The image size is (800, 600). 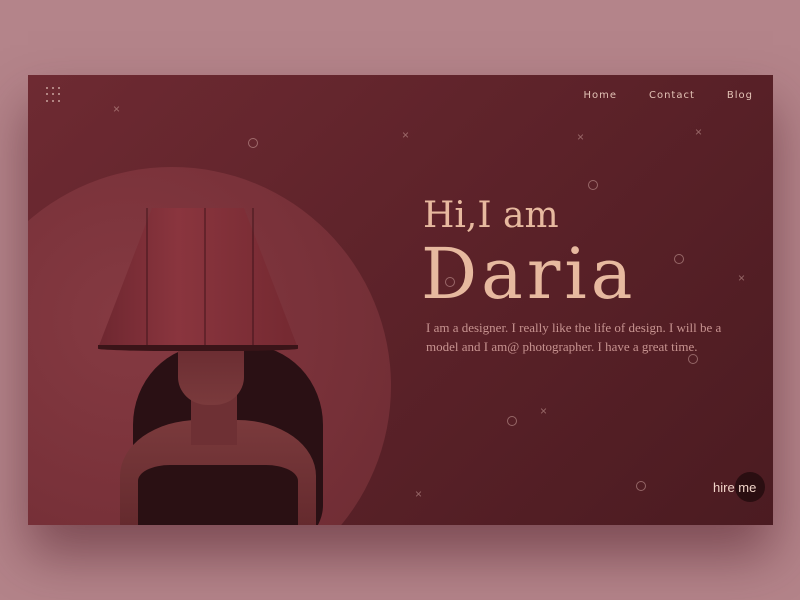 I want to click on greeting-heading: Hi,I am, so click(x=491, y=215).